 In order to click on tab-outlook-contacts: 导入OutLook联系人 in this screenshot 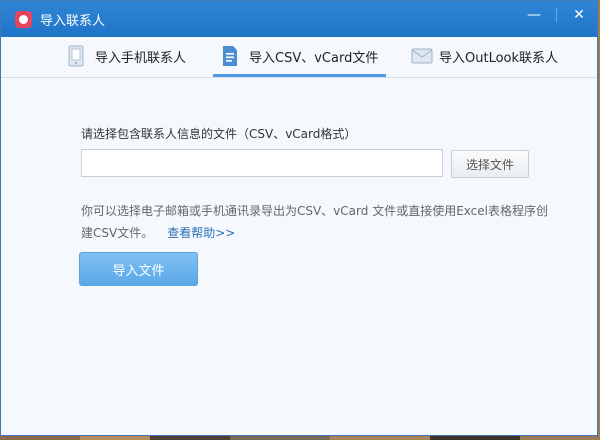, I will do `click(484, 56)`.